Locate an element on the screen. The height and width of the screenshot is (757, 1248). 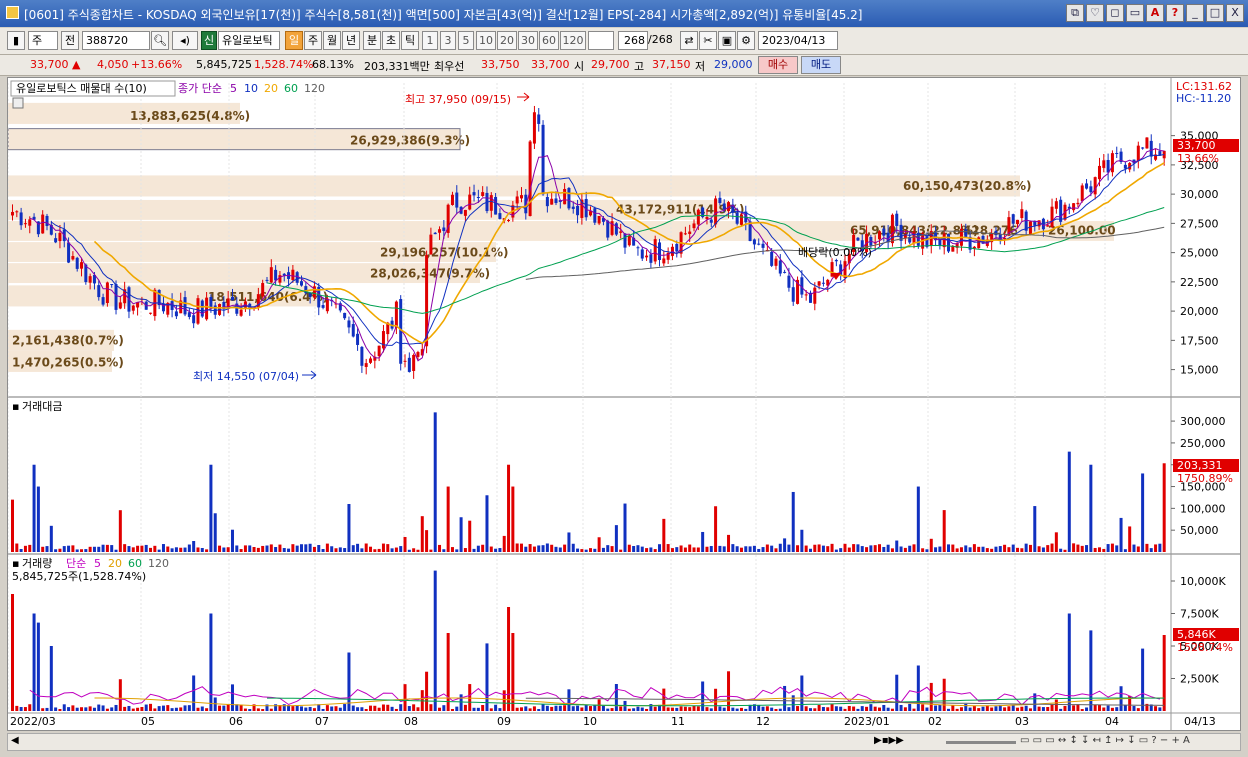
screen-icon: ▭ is located at coordinates (1135, 13).